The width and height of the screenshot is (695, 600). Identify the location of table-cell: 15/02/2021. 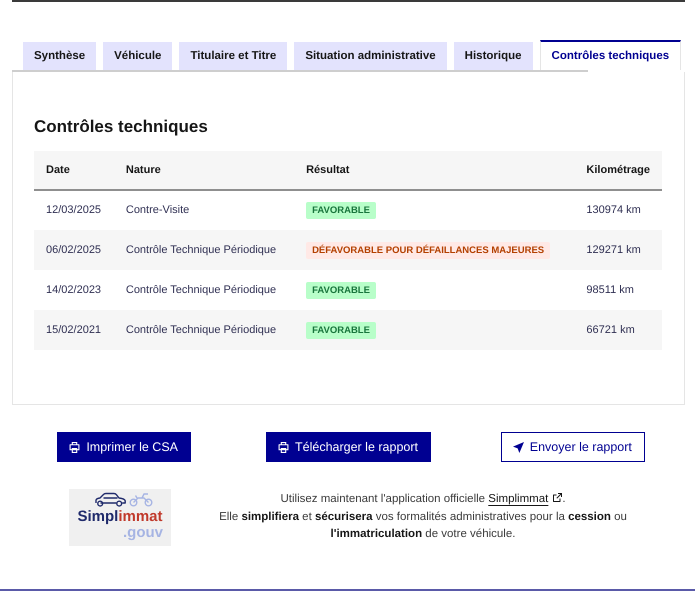
(74, 330).